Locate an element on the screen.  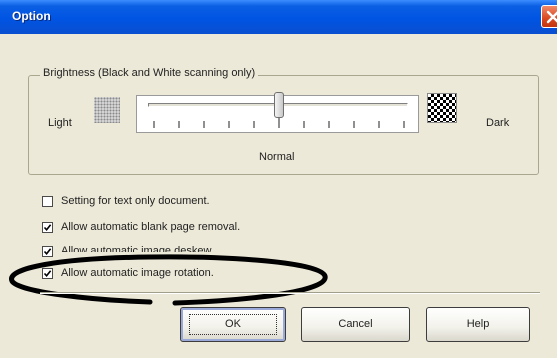
highlight-ellipse is located at coordinates (168, 280).